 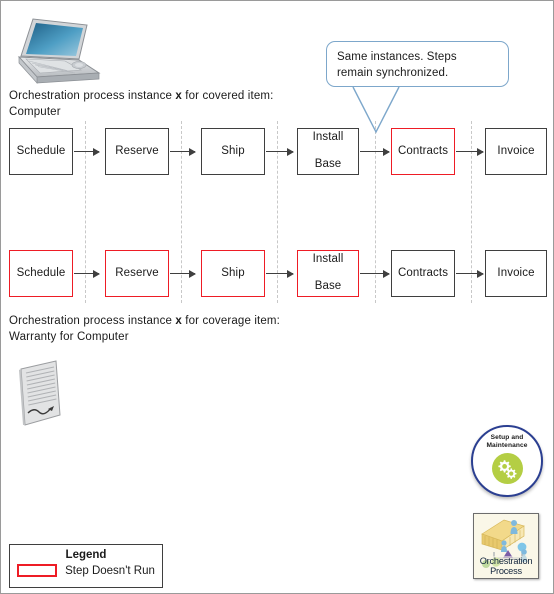 What do you see at coordinates (37, 570) in the screenshot?
I see `legend-swatch-step-doesnt-run` at bounding box center [37, 570].